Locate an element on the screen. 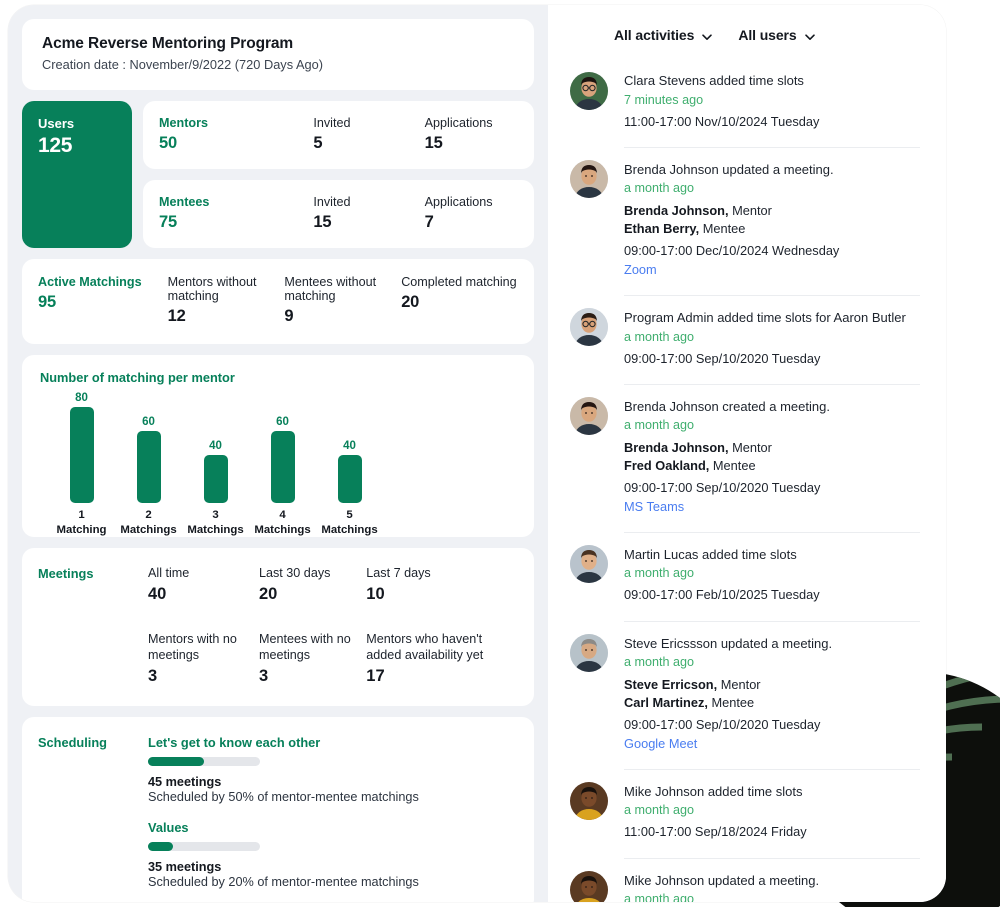  chevron-down-icon is located at coordinates (809, 35).